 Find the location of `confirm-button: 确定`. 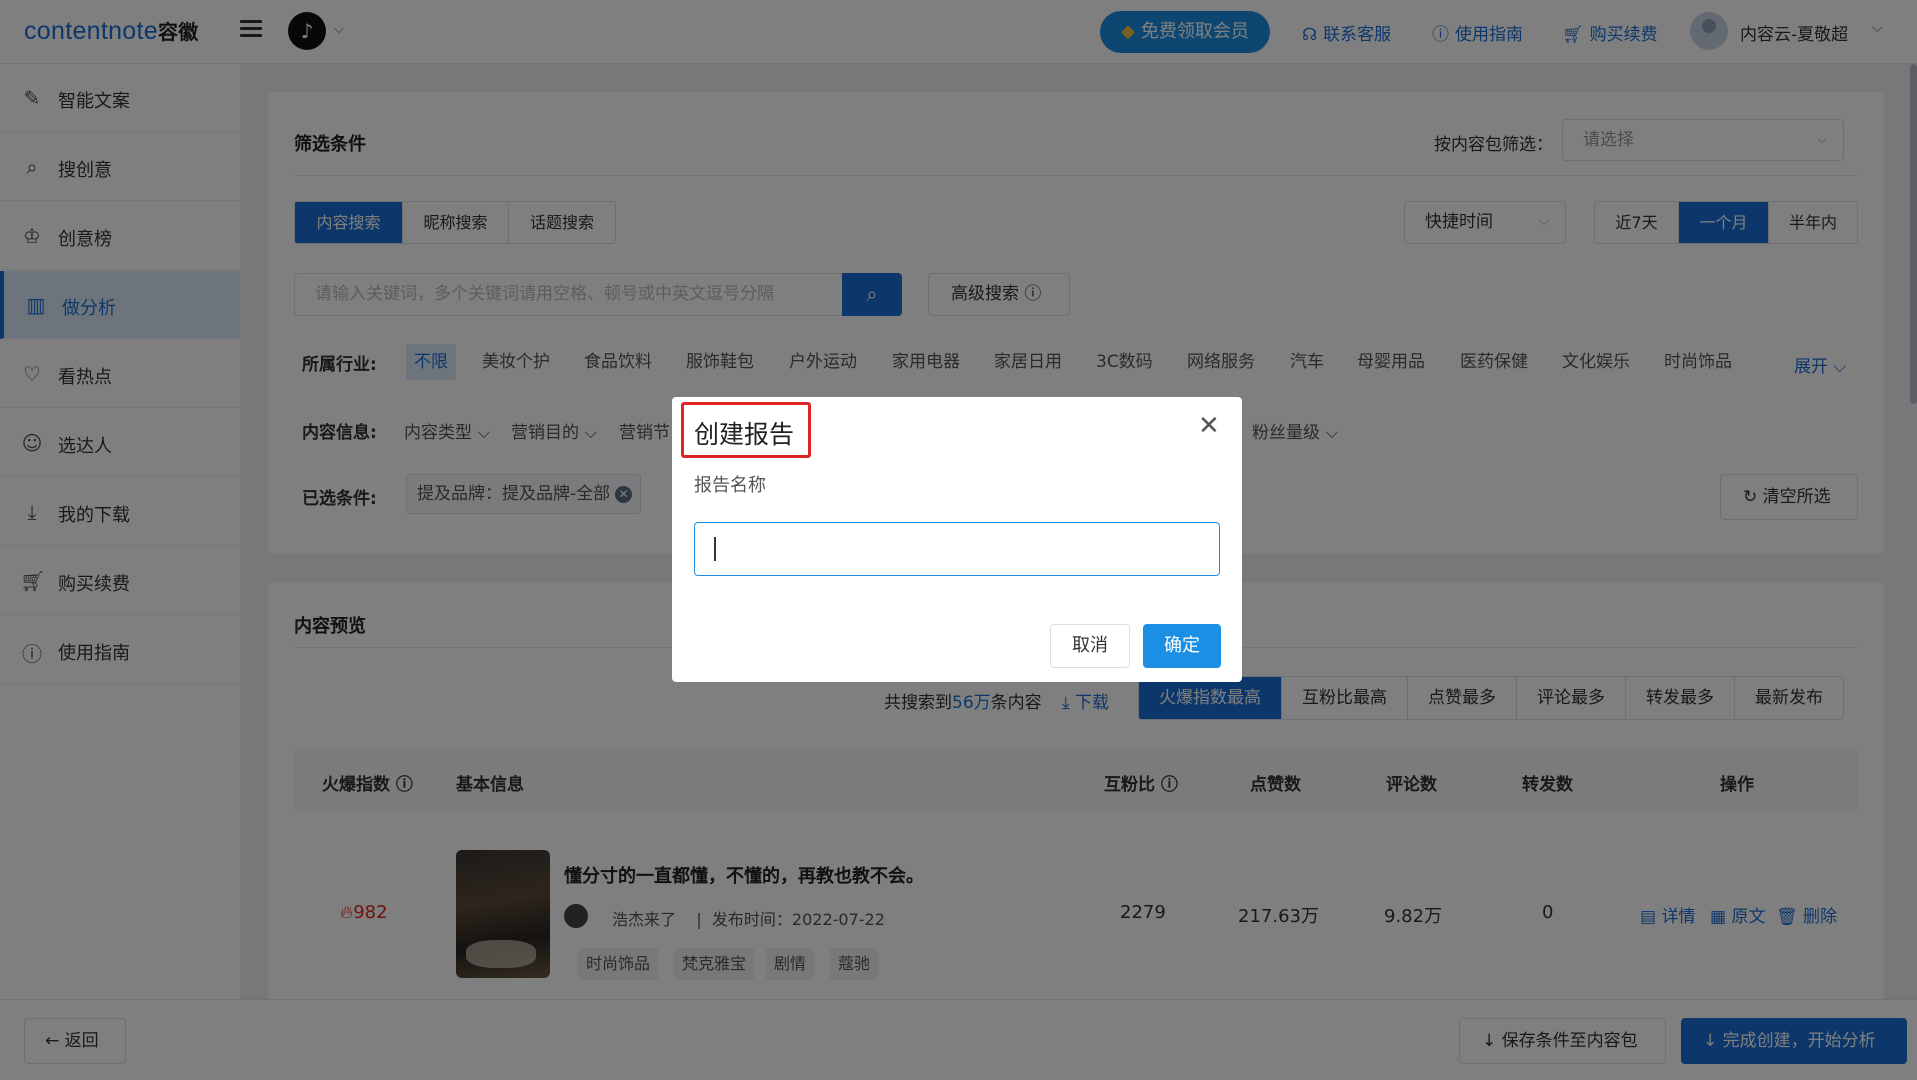

confirm-button: 确定 is located at coordinates (1182, 646).